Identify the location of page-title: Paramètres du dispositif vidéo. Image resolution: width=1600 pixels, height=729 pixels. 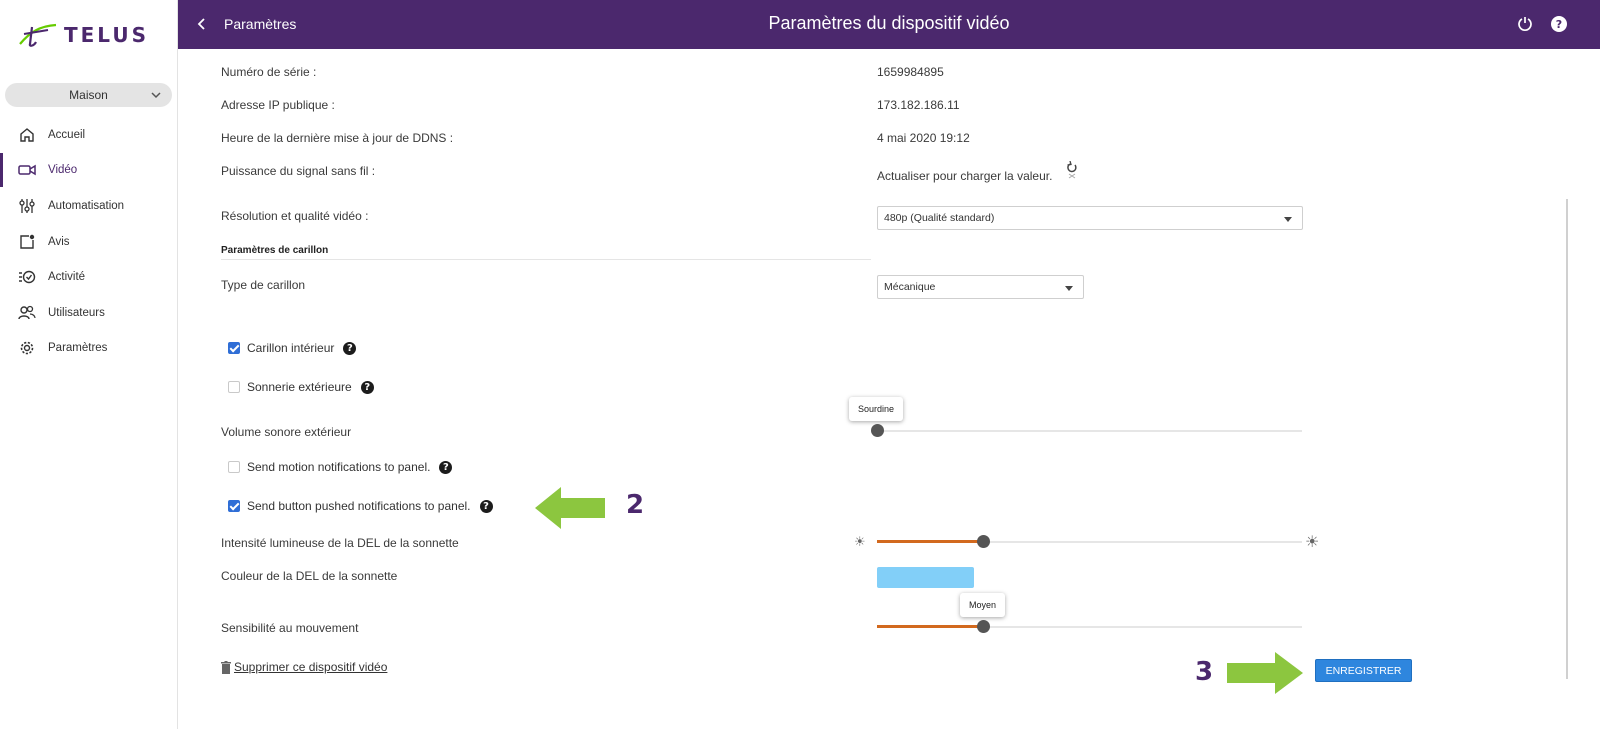
(889, 23).